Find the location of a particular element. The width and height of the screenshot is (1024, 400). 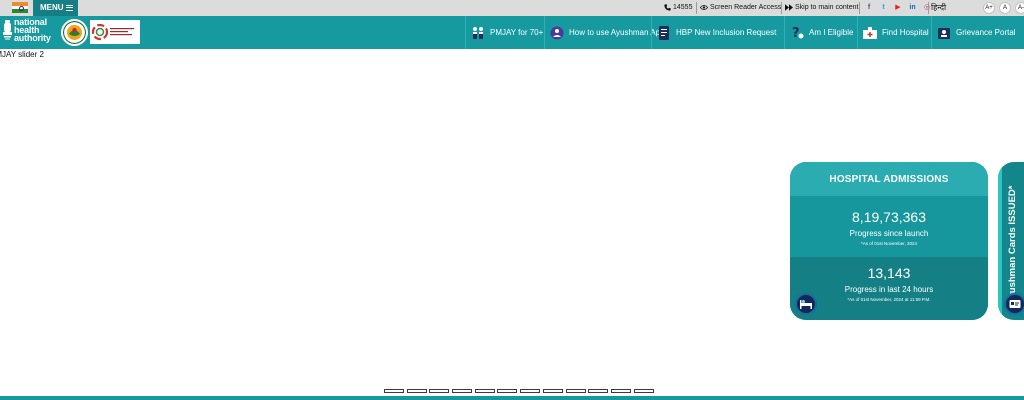

national-emblem-icon is located at coordinates (7, 30).